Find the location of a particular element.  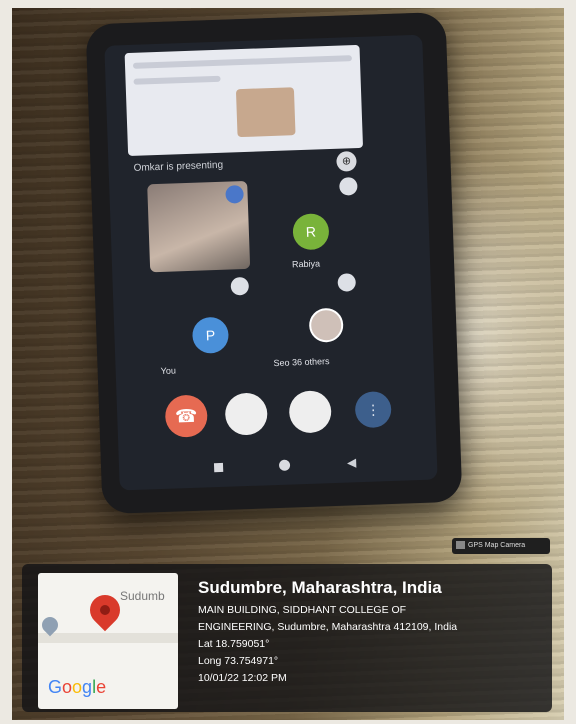

latitude: Lat 18.759051° is located at coordinates (234, 644).